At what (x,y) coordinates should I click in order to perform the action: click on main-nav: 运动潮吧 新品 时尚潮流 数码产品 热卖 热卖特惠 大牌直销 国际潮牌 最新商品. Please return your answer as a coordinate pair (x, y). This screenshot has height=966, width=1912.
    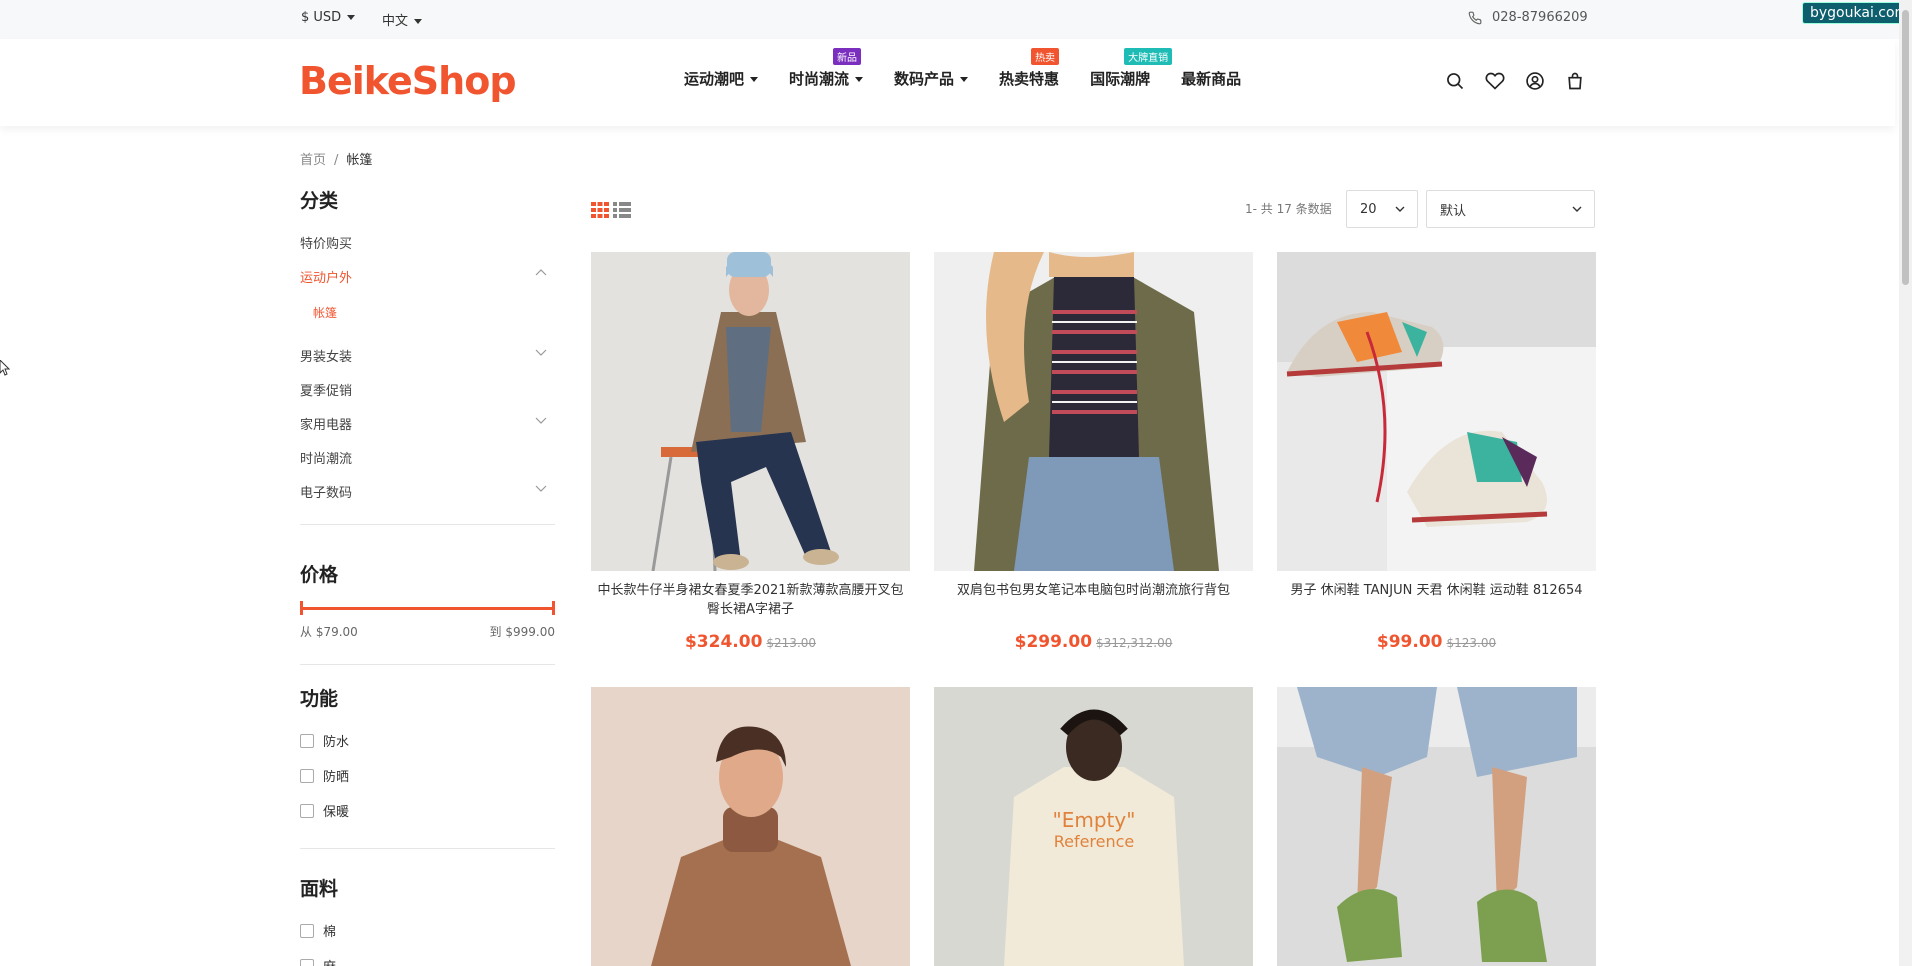
    Looking at the image, I should click on (978, 68).